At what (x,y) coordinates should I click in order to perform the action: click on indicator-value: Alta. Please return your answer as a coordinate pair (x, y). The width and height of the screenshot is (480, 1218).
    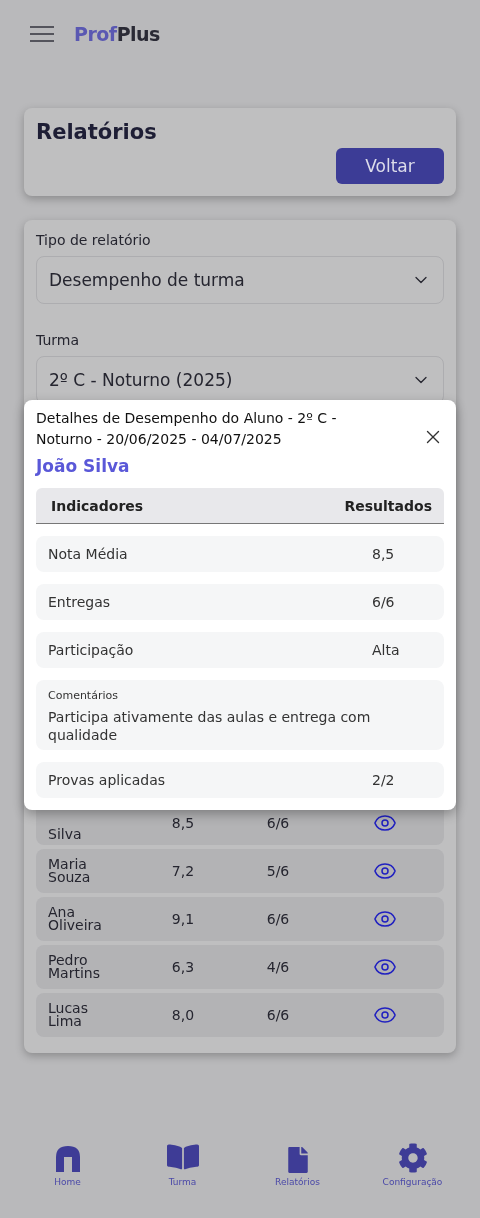
    Looking at the image, I should click on (386, 650).